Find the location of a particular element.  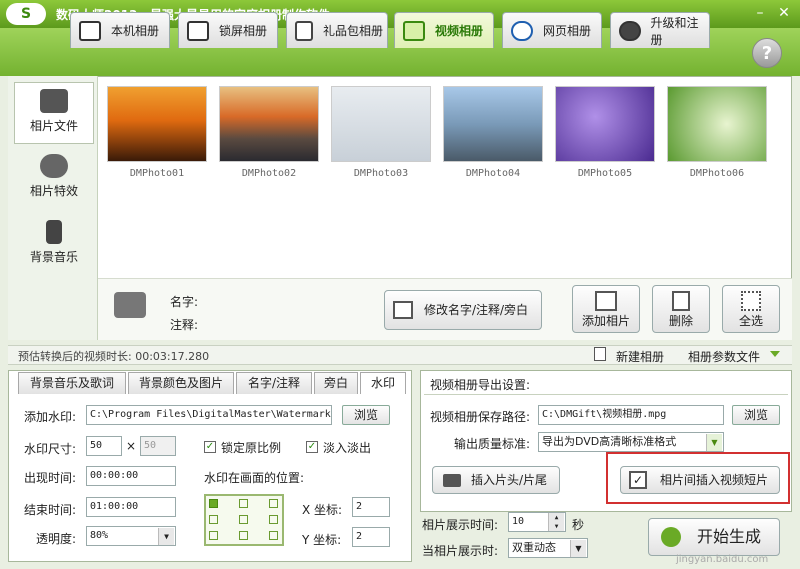

check-icon: ✓ is located at coordinates (638, 480).